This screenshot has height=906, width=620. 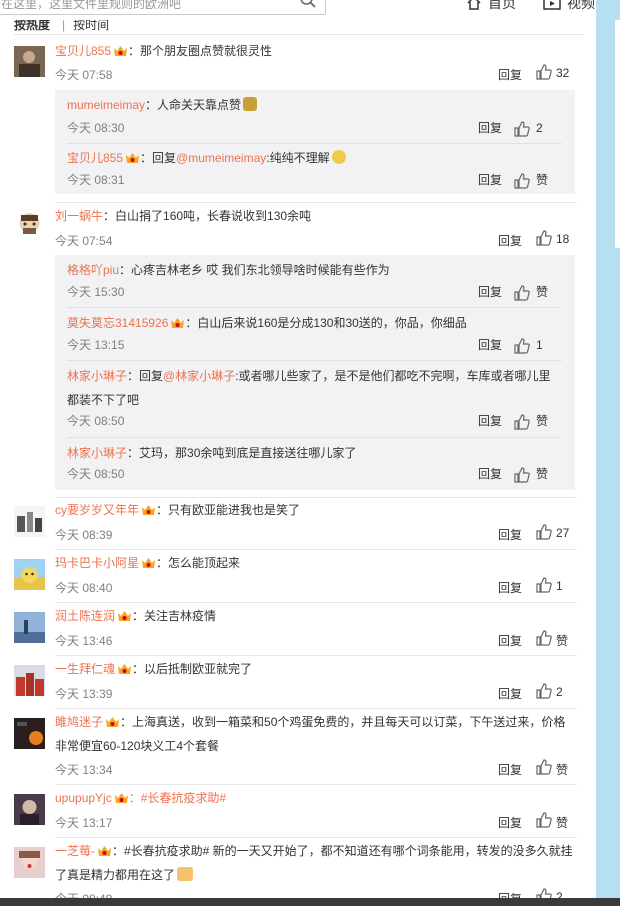 What do you see at coordinates (93, 270) in the screenshot?
I see `reply-username: 格格吖piu` at bounding box center [93, 270].